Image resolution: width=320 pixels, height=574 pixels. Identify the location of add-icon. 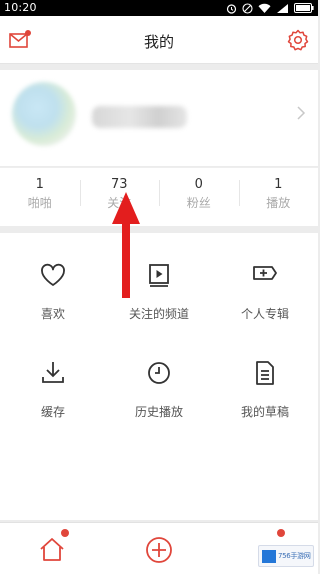
(159, 550).